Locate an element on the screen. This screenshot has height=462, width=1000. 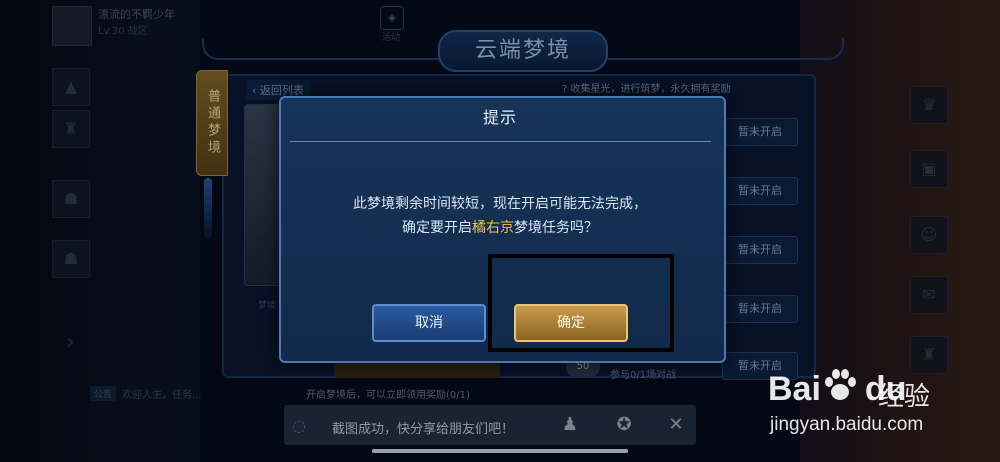
home-indicator is located at coordinates (500, 451).